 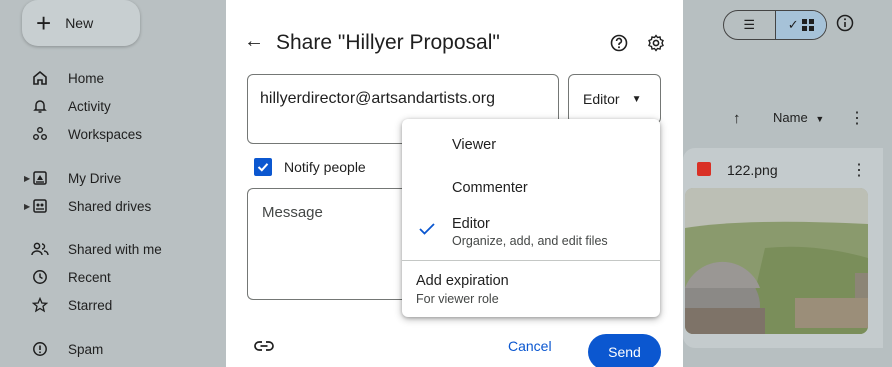 I want to click on sidebar-item-my-drive: ▶ My Drive, so click(x=73, y=178).